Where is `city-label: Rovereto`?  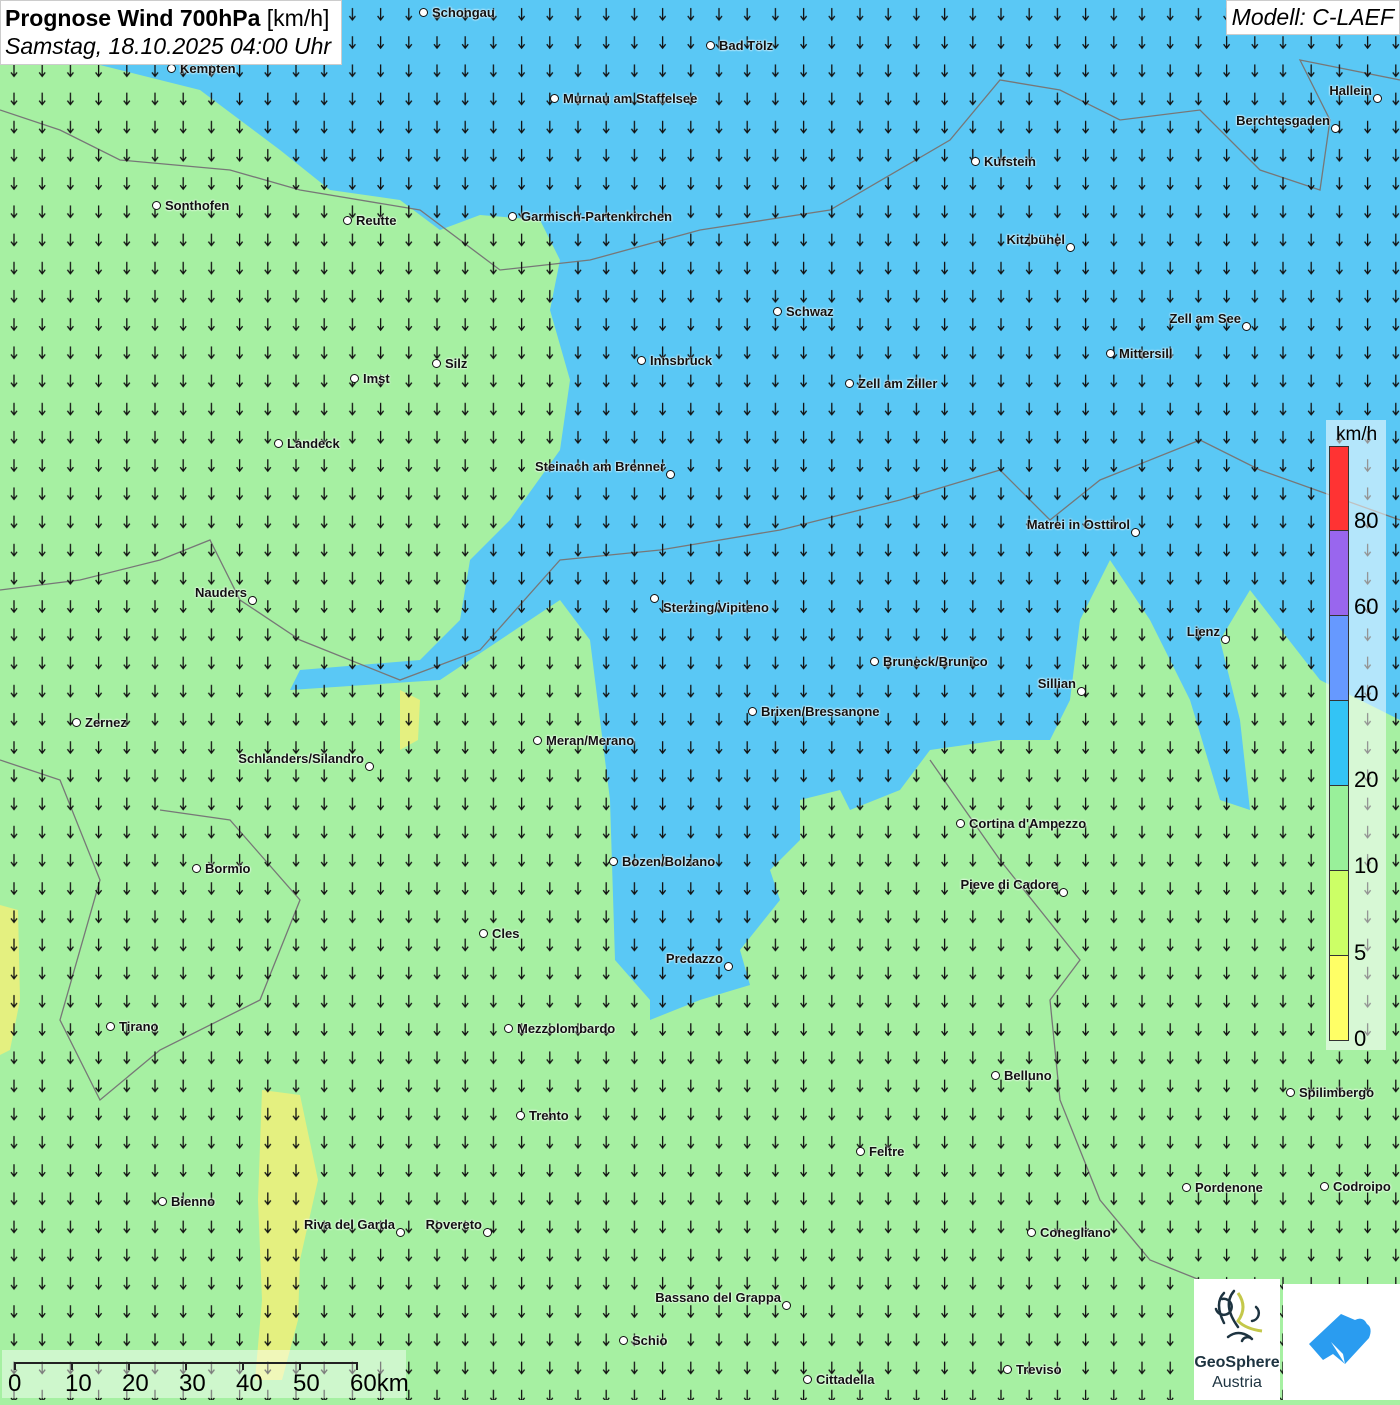 city-label: Rovereto is located at coordinates (453, 1224).